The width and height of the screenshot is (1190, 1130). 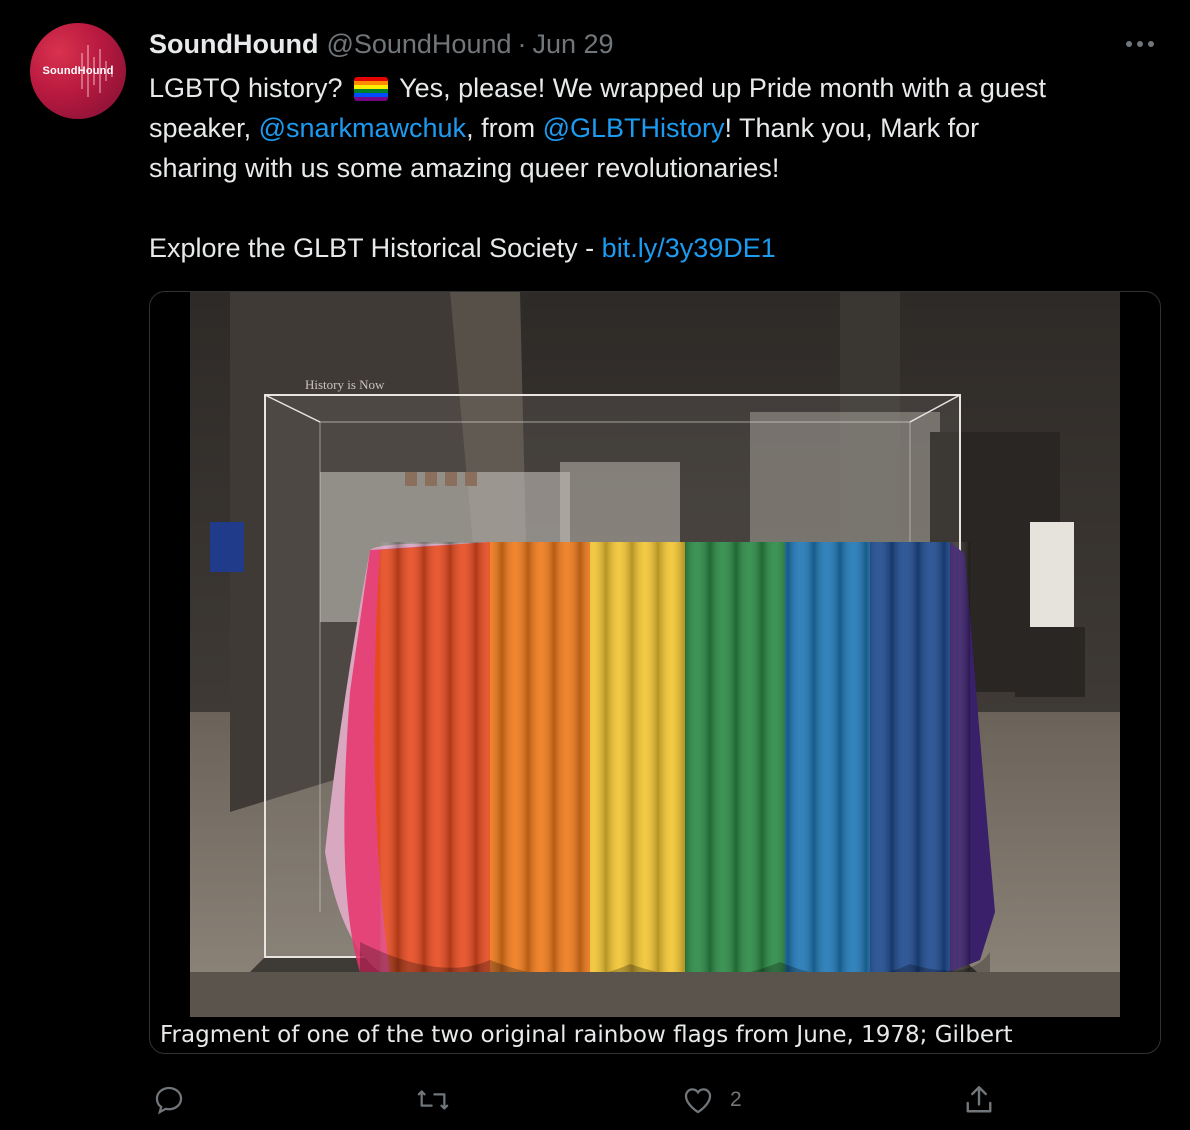 What do you see at coordinates (573, 44) in the screenshot?
I see `tweet-date: Jun 29` at bounding box center [573, 44].